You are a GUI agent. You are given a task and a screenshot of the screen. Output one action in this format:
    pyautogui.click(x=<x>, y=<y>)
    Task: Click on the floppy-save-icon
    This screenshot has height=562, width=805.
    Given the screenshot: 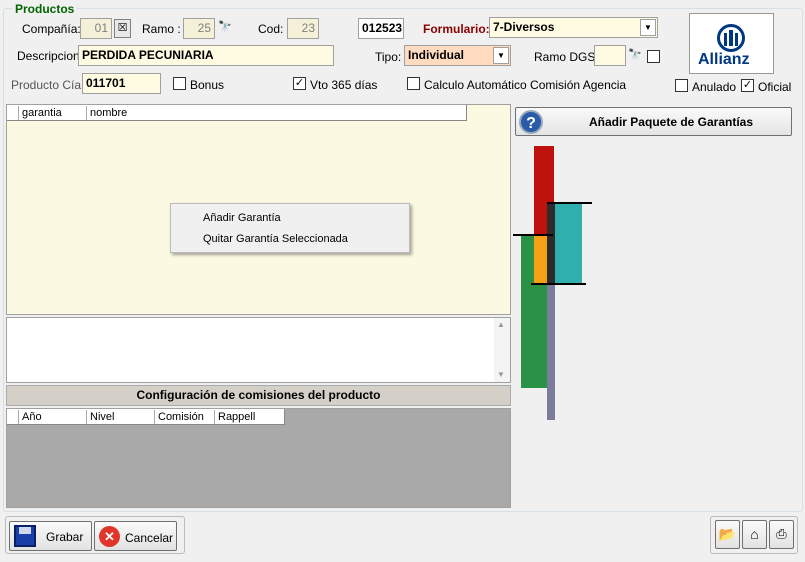 What is the action you would take?
    pyautogui.click(x=25, y=536)
    